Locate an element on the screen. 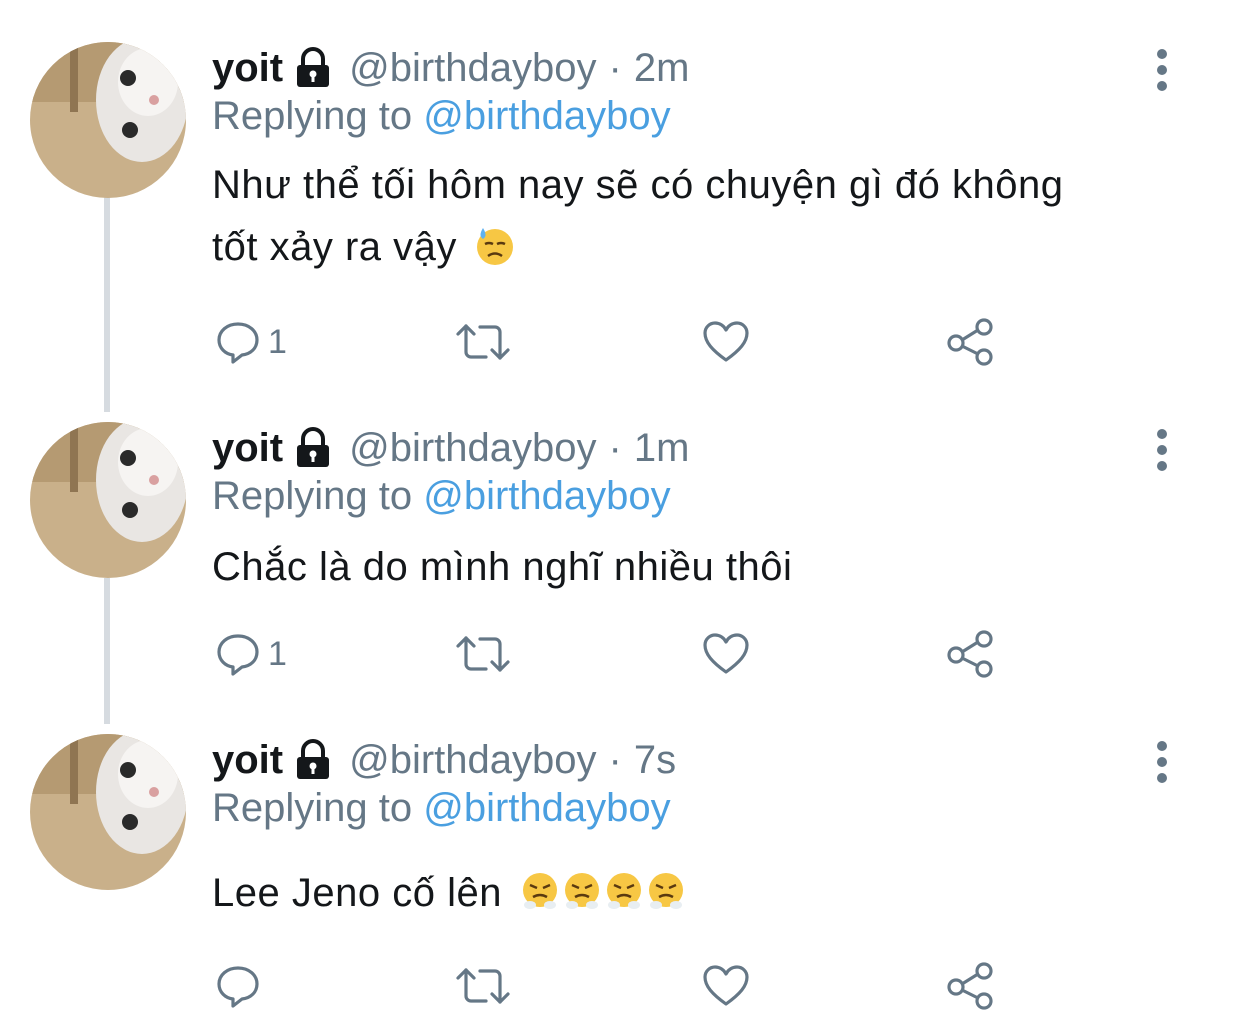 This screenshot has height=1024, width=1242. timestamp: 1m is located at coordinates (662, 448).